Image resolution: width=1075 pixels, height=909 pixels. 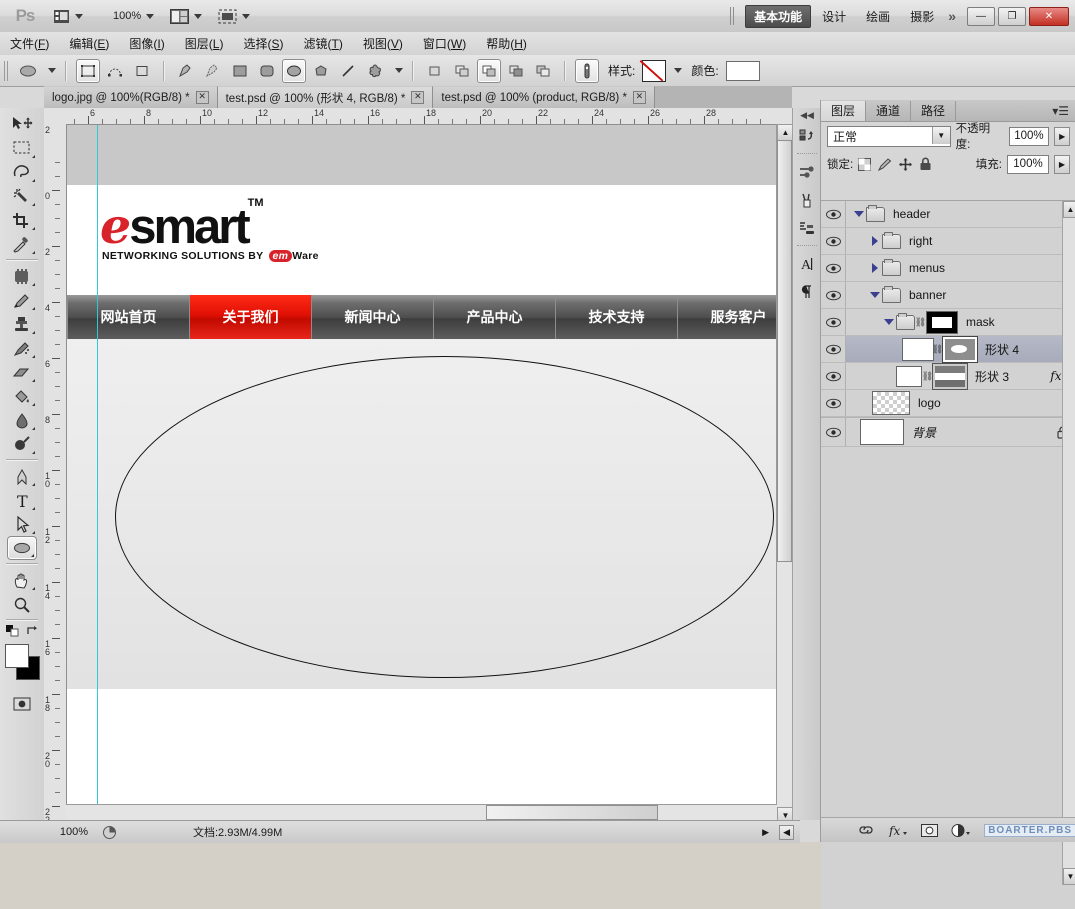 I want to click on layer-row-menus: menus, so click(x=948, y=268).